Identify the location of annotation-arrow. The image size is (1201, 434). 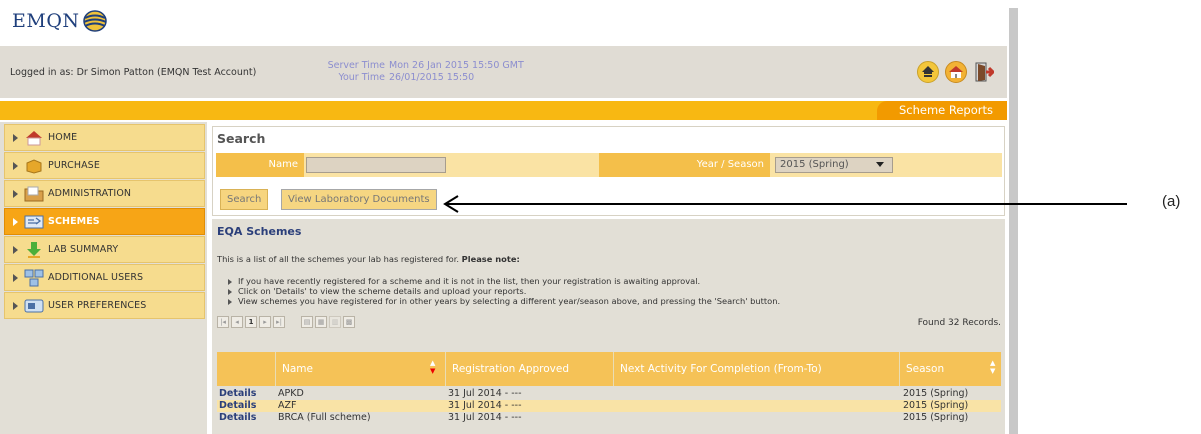
(785, 204).